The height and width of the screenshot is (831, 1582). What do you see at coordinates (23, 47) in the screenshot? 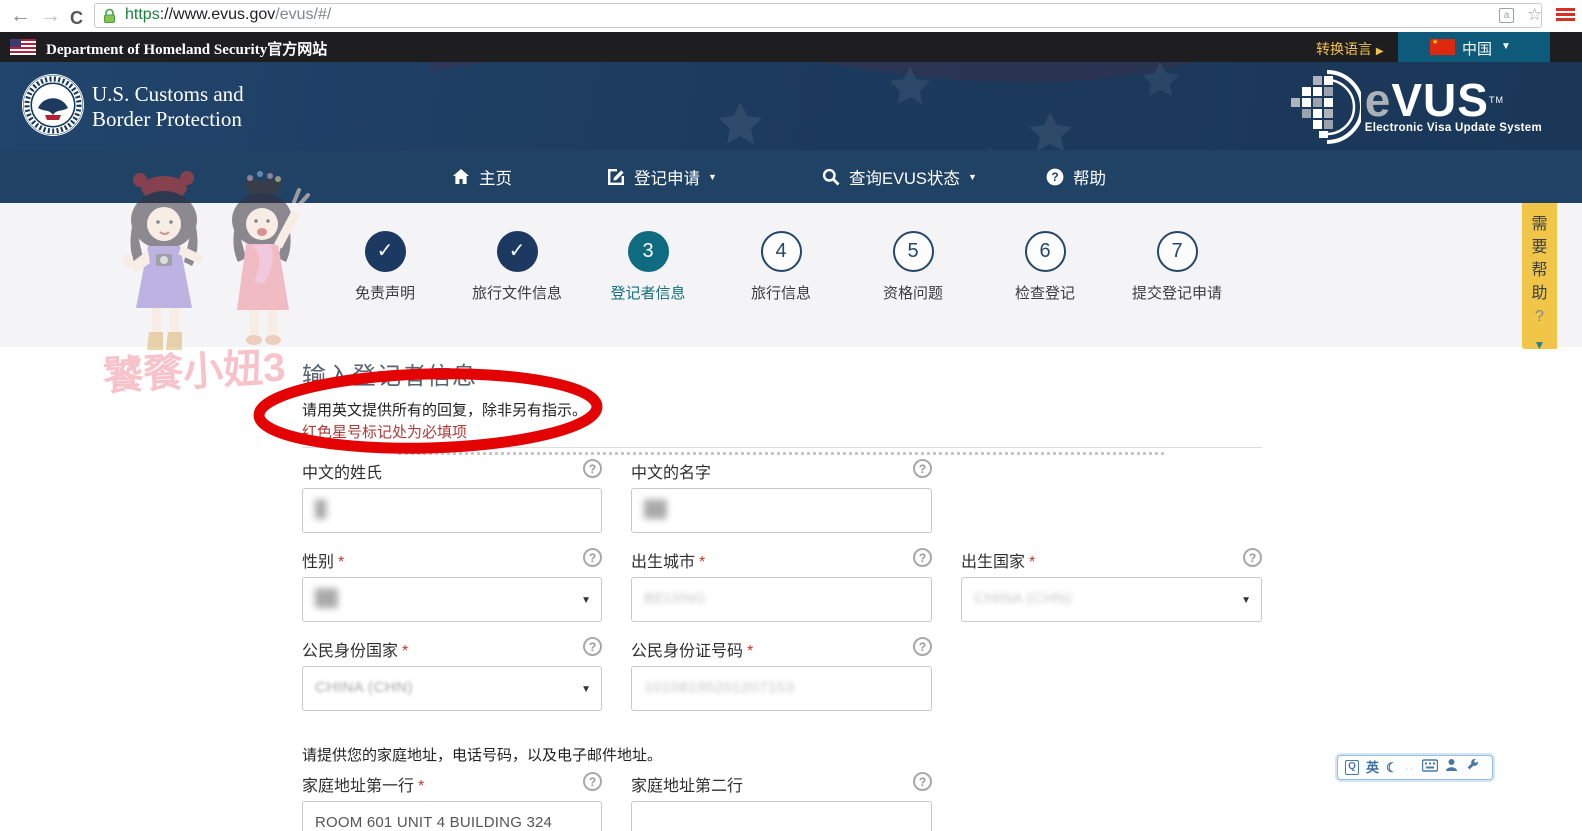
I see `us-flag-icon` at bounding box center [23, 47].